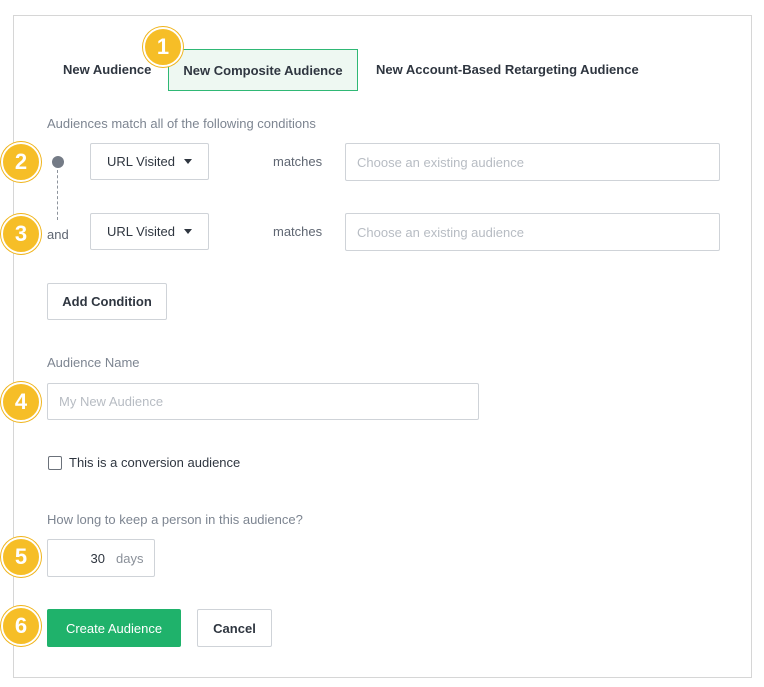 This screenshot has width=764, height=687. I want to click on duration-field: 30 days, so click(101, 558).